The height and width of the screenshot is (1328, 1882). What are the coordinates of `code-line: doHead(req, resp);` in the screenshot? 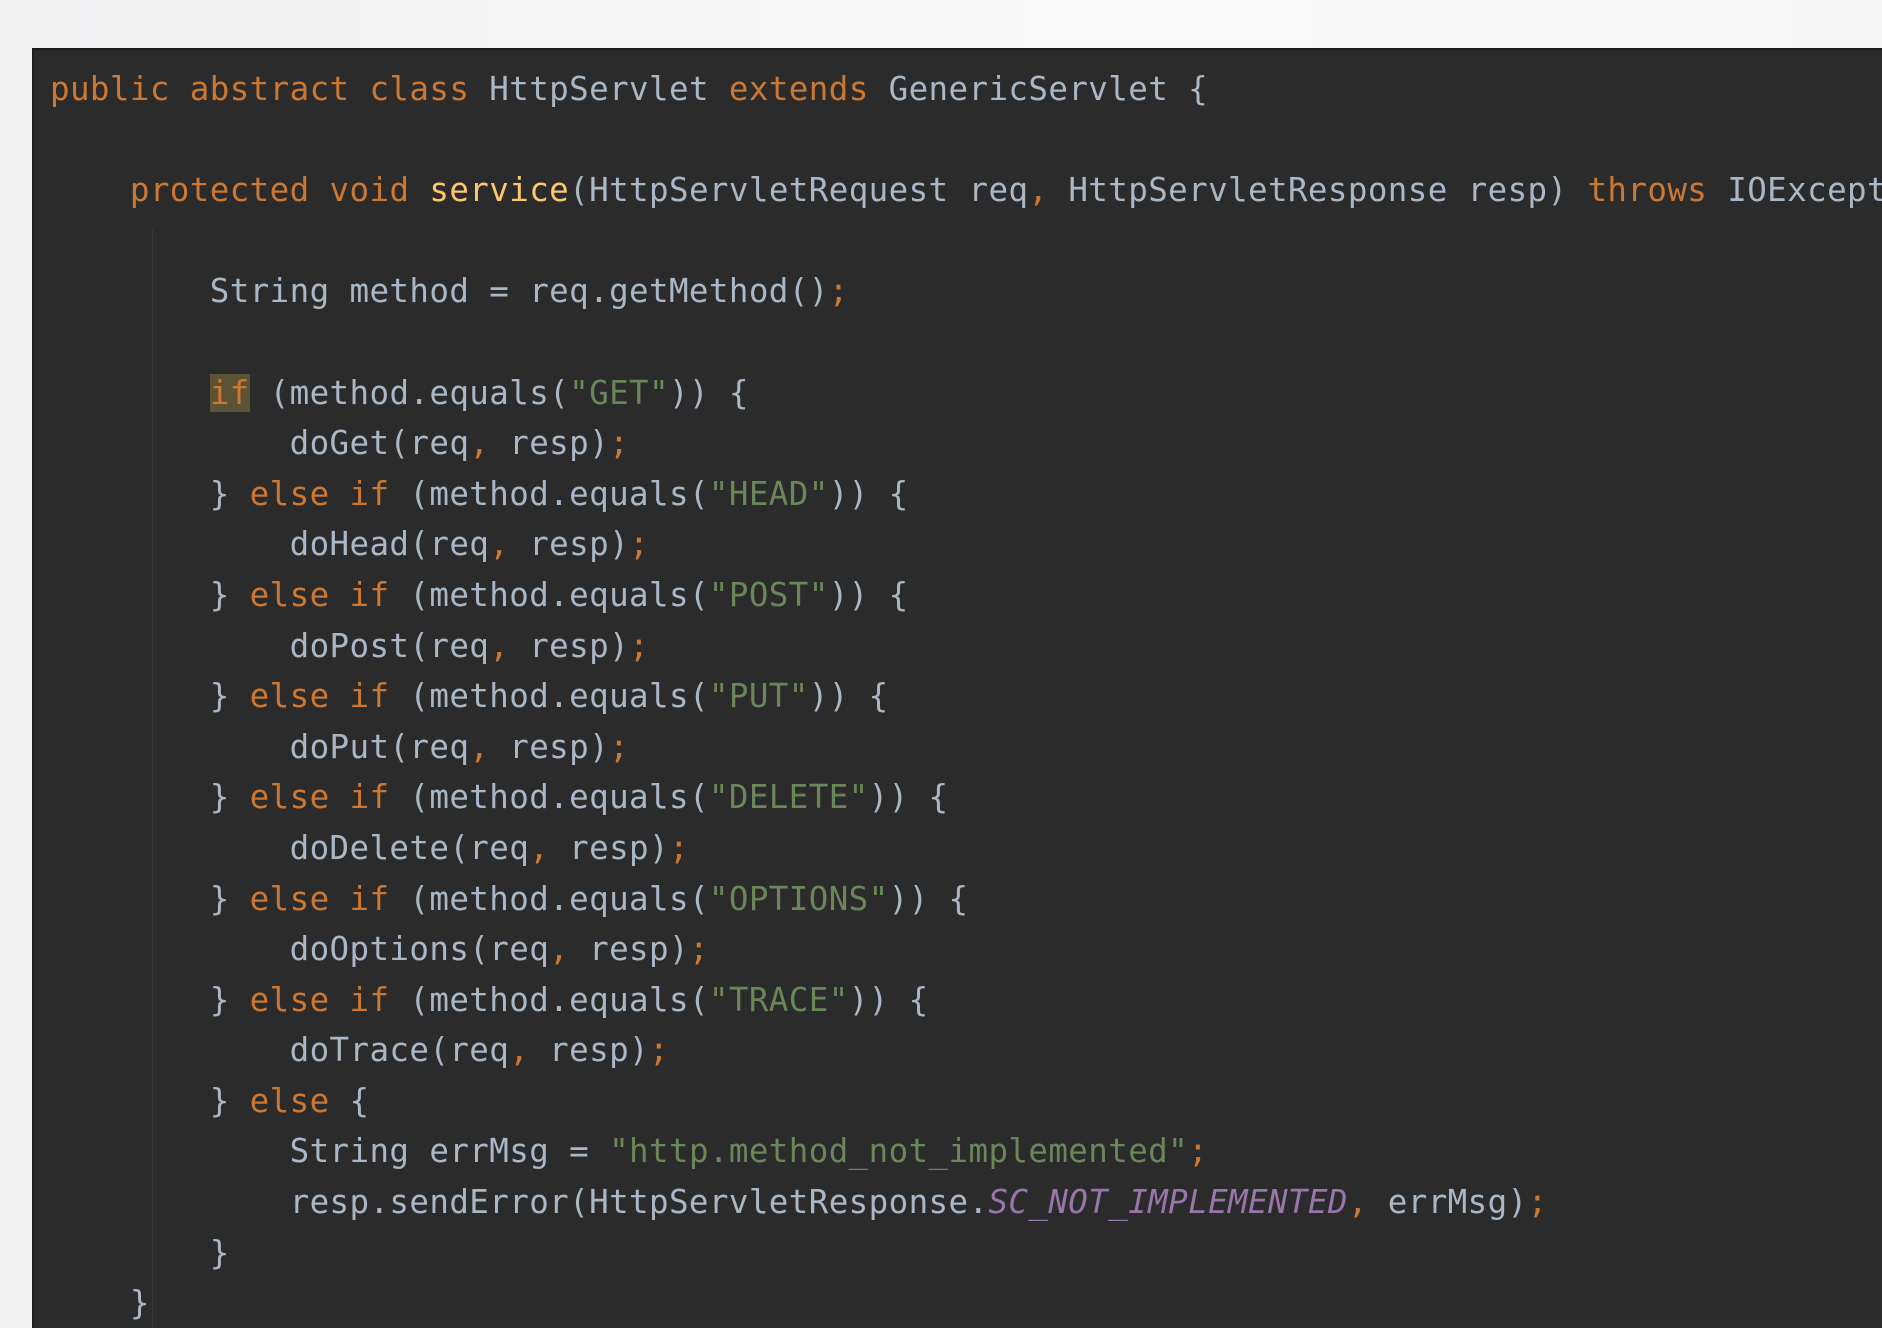 It's located at (966, 544).